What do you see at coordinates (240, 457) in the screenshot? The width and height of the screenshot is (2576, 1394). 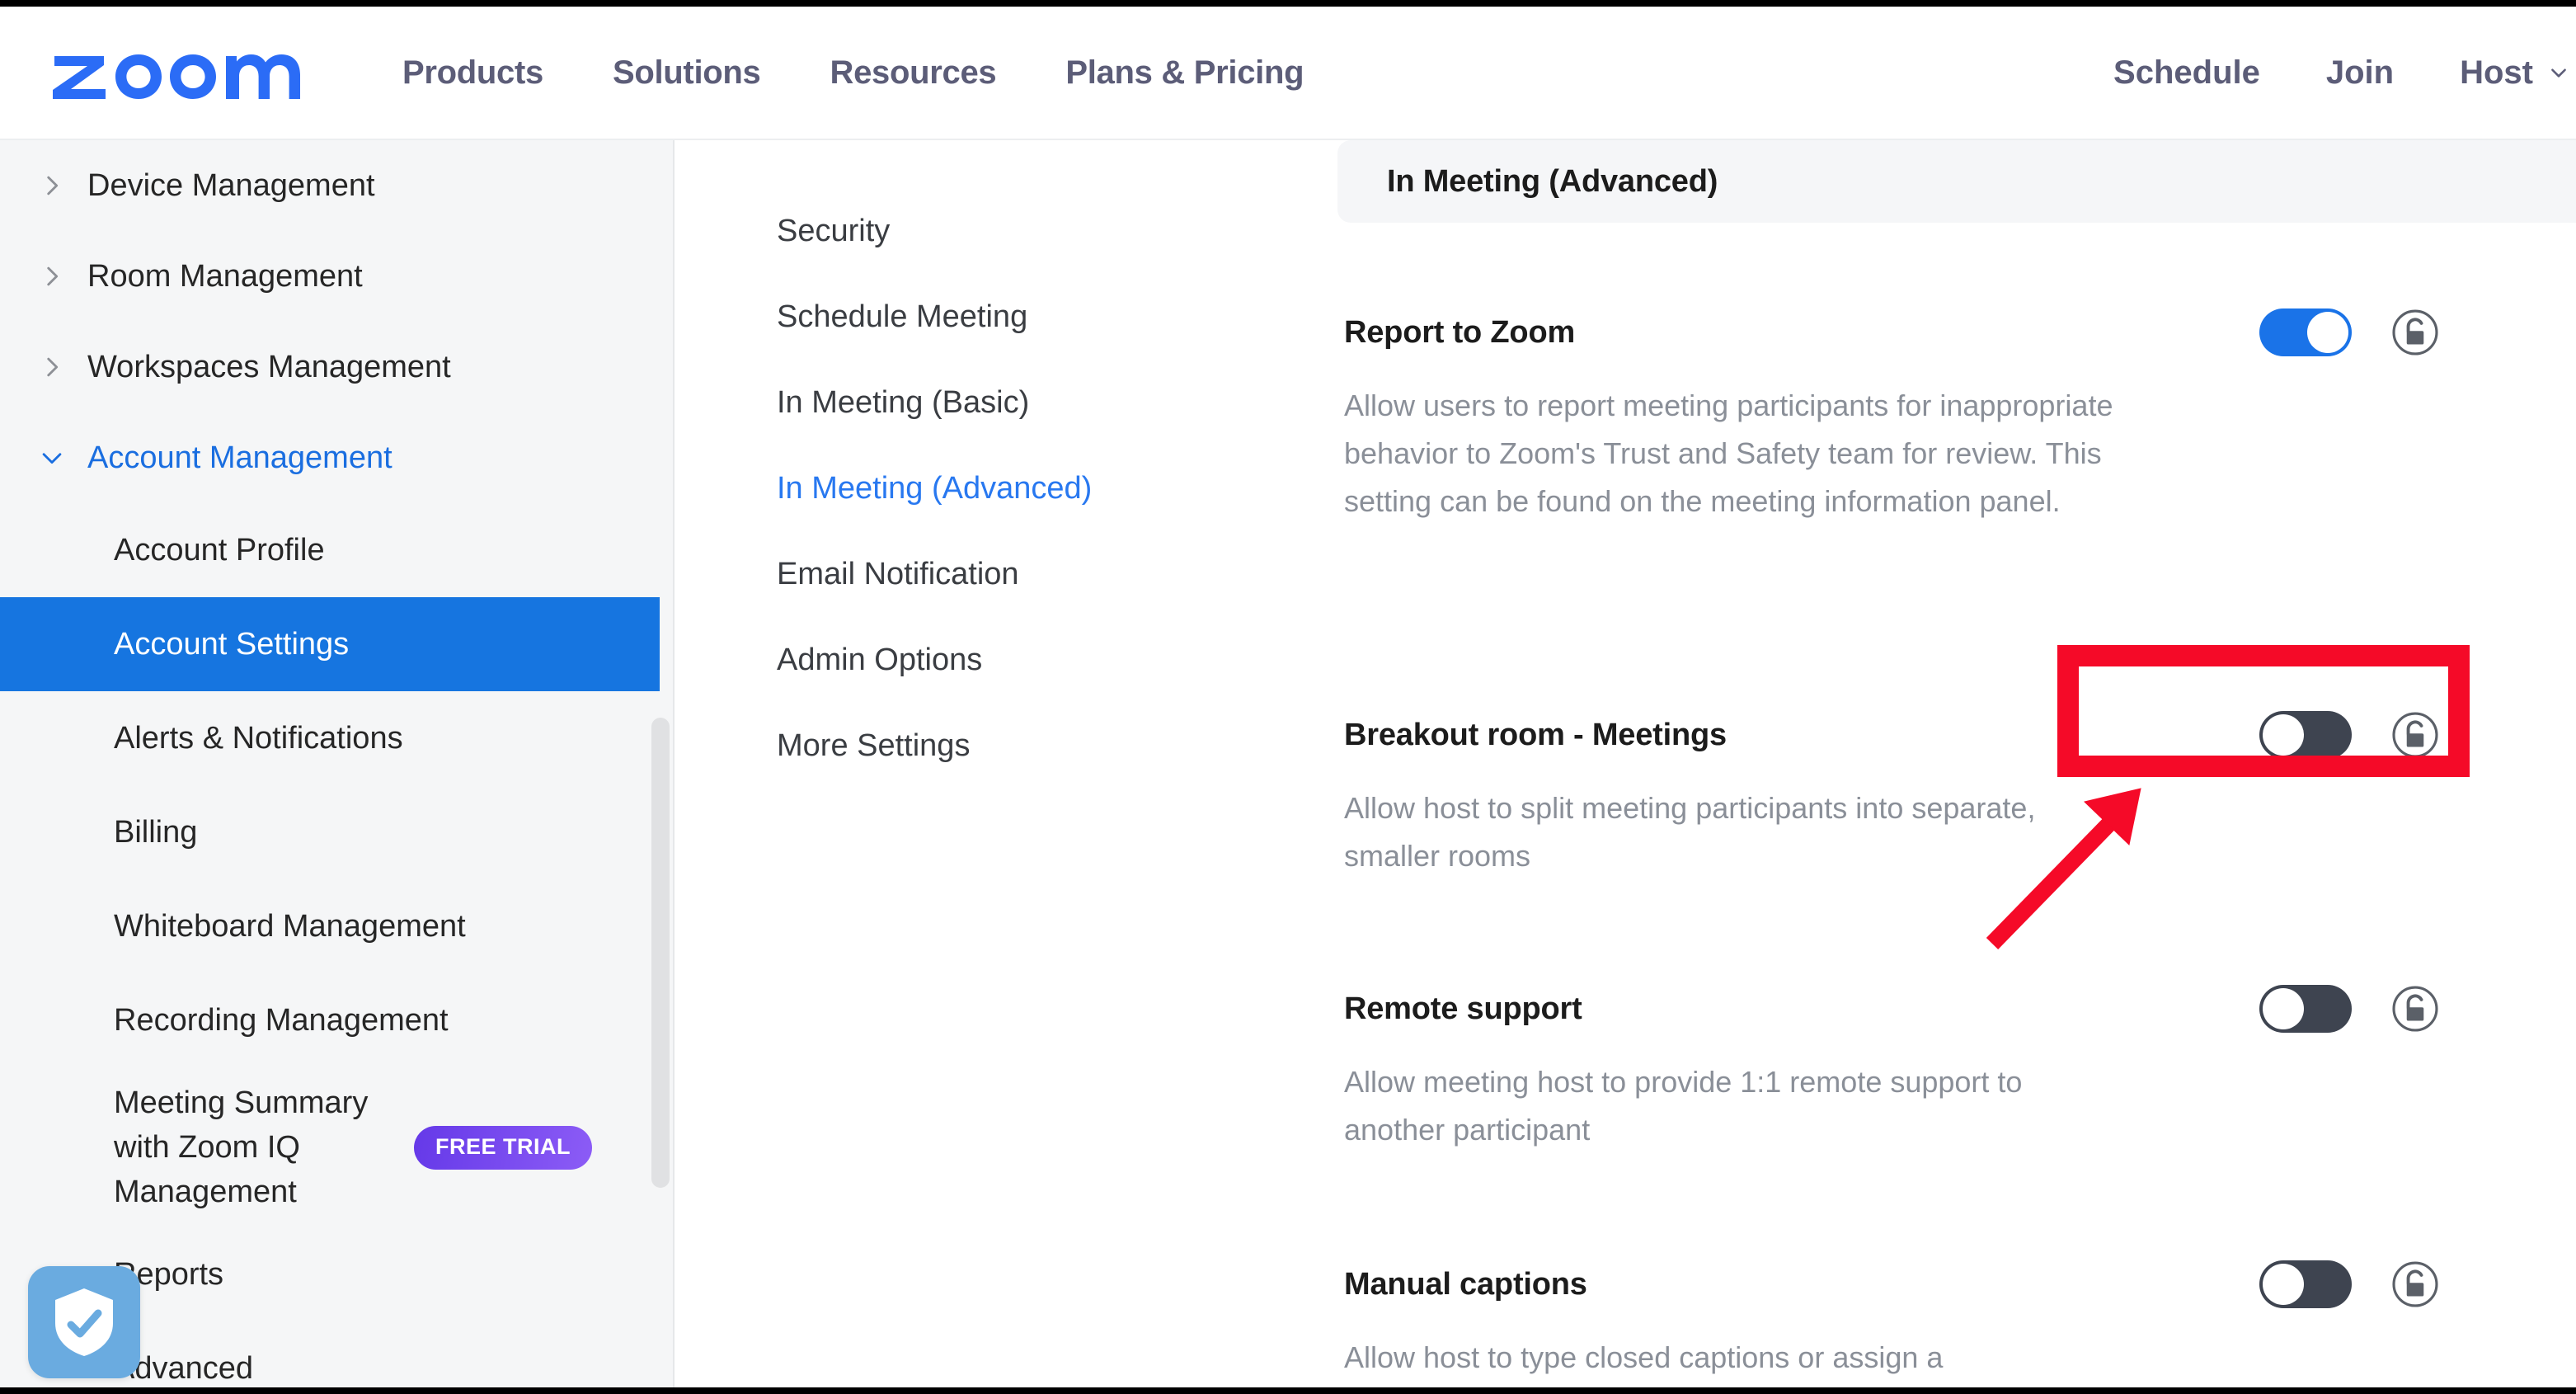 I see `sidebar-item-label: Account Management` at bounding box center [240, 457].